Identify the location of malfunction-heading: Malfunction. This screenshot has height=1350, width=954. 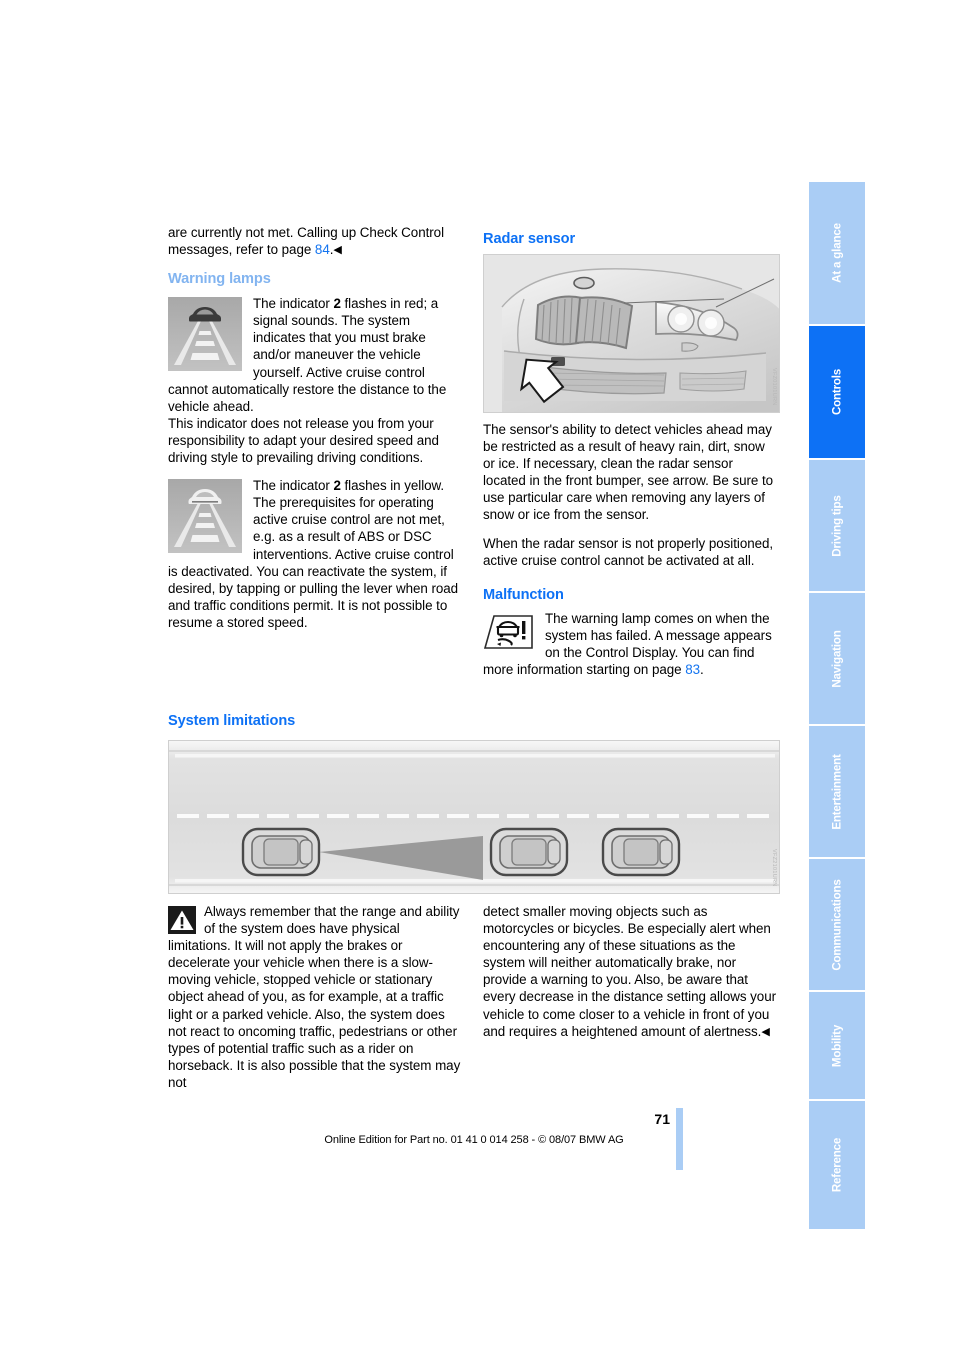
(523, 594).